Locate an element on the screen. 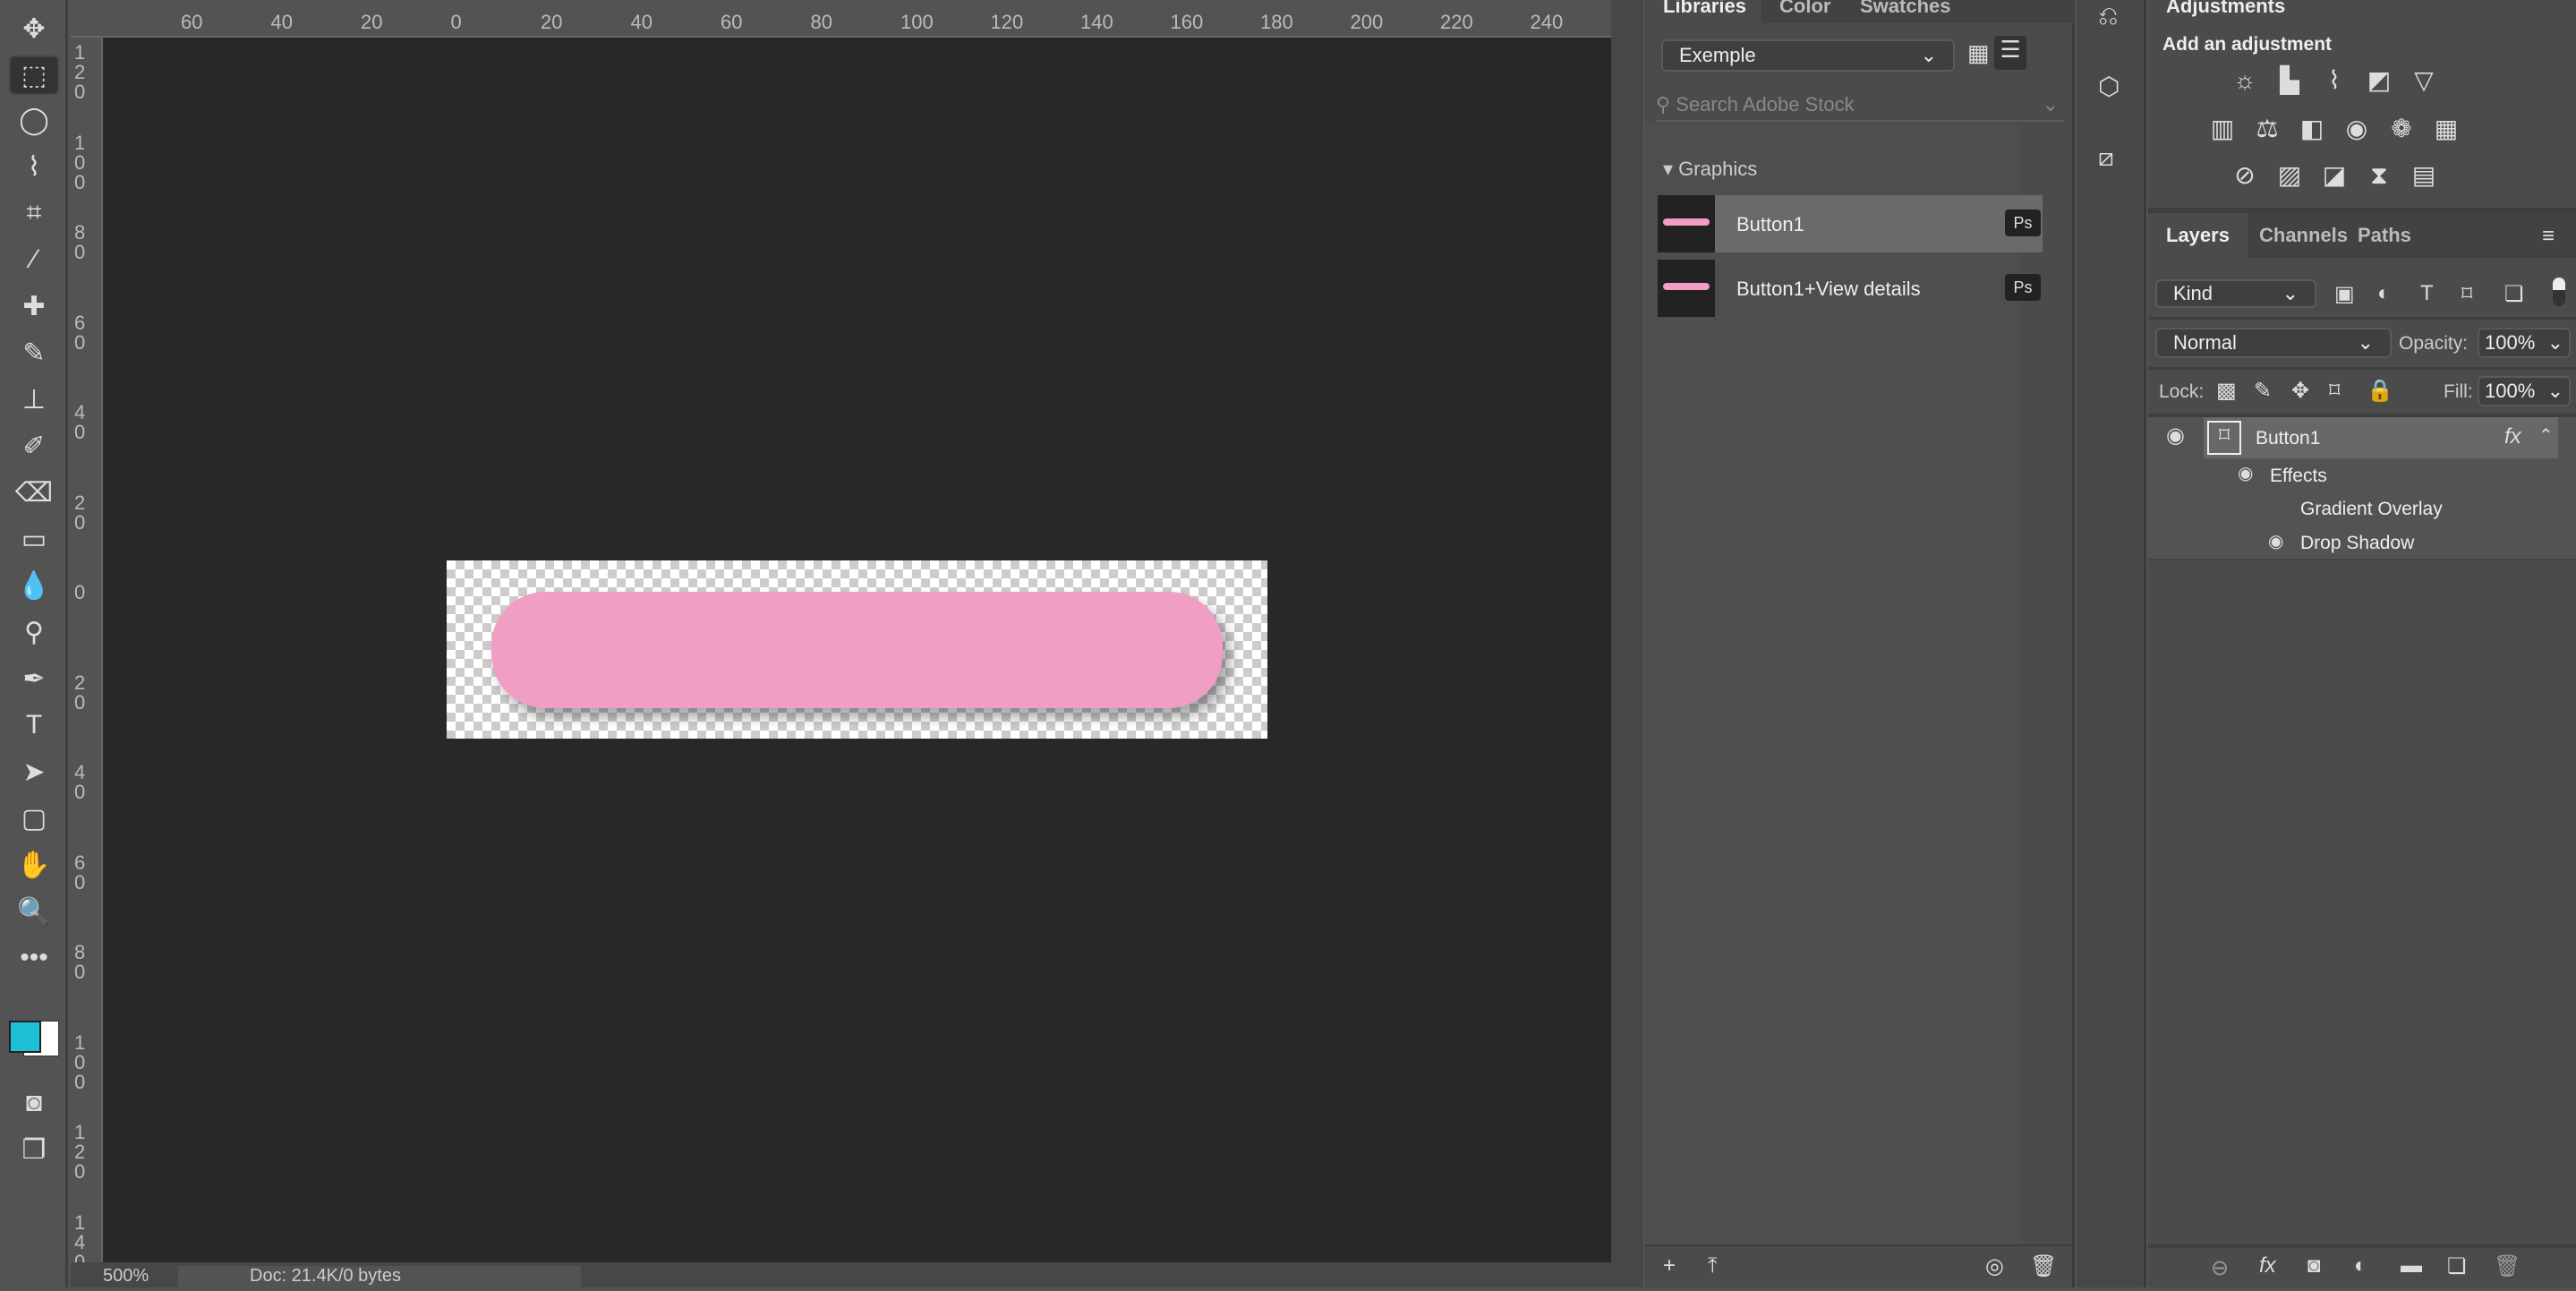 Image resolution: width=2576 pixels, height=1291 pixels. history-brush-tool-icon: ✐ is located at coordinates (34, 446).